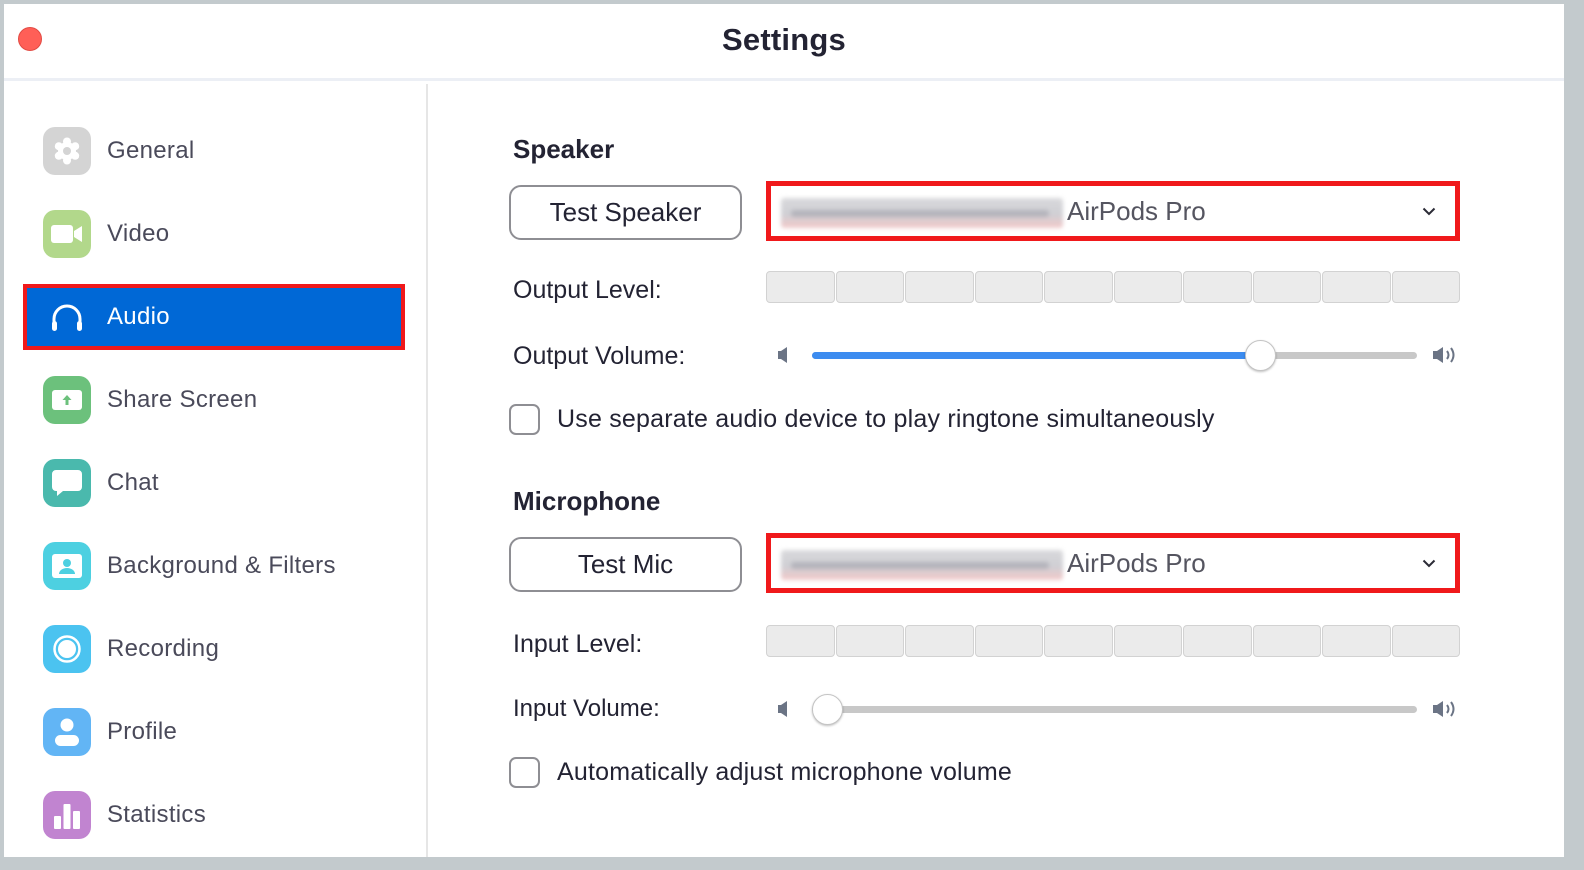 The height and width of the screenshot is (870, 1584). Describe the element at coordinates (625, 564) in the screenshot. I see `test-mic-button: Test Mic` at that location.